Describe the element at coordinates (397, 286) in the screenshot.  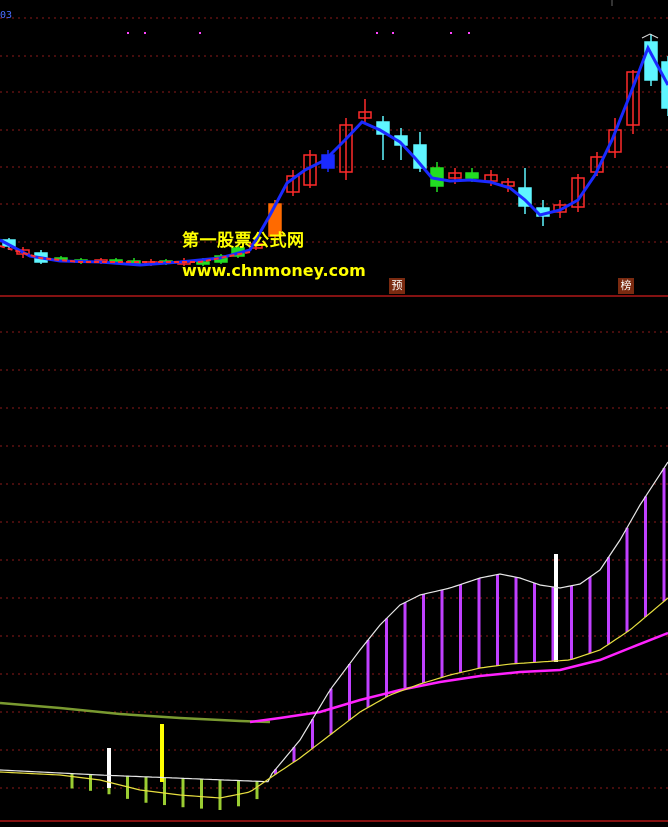
I see `forecast-badge: 预` at that location.